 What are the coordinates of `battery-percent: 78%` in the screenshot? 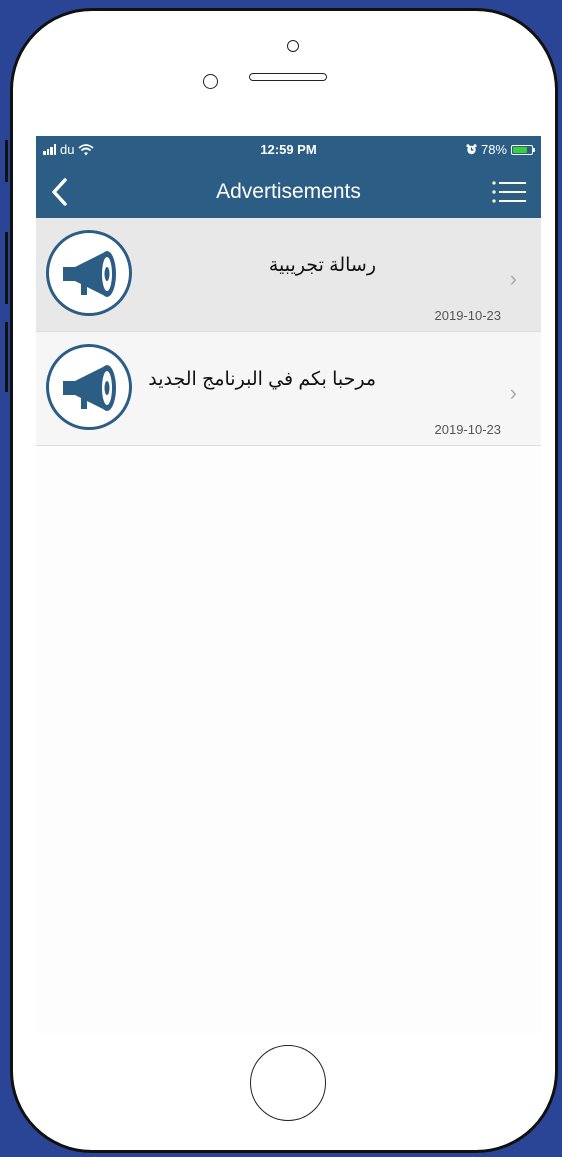 It's located at (493, 149).